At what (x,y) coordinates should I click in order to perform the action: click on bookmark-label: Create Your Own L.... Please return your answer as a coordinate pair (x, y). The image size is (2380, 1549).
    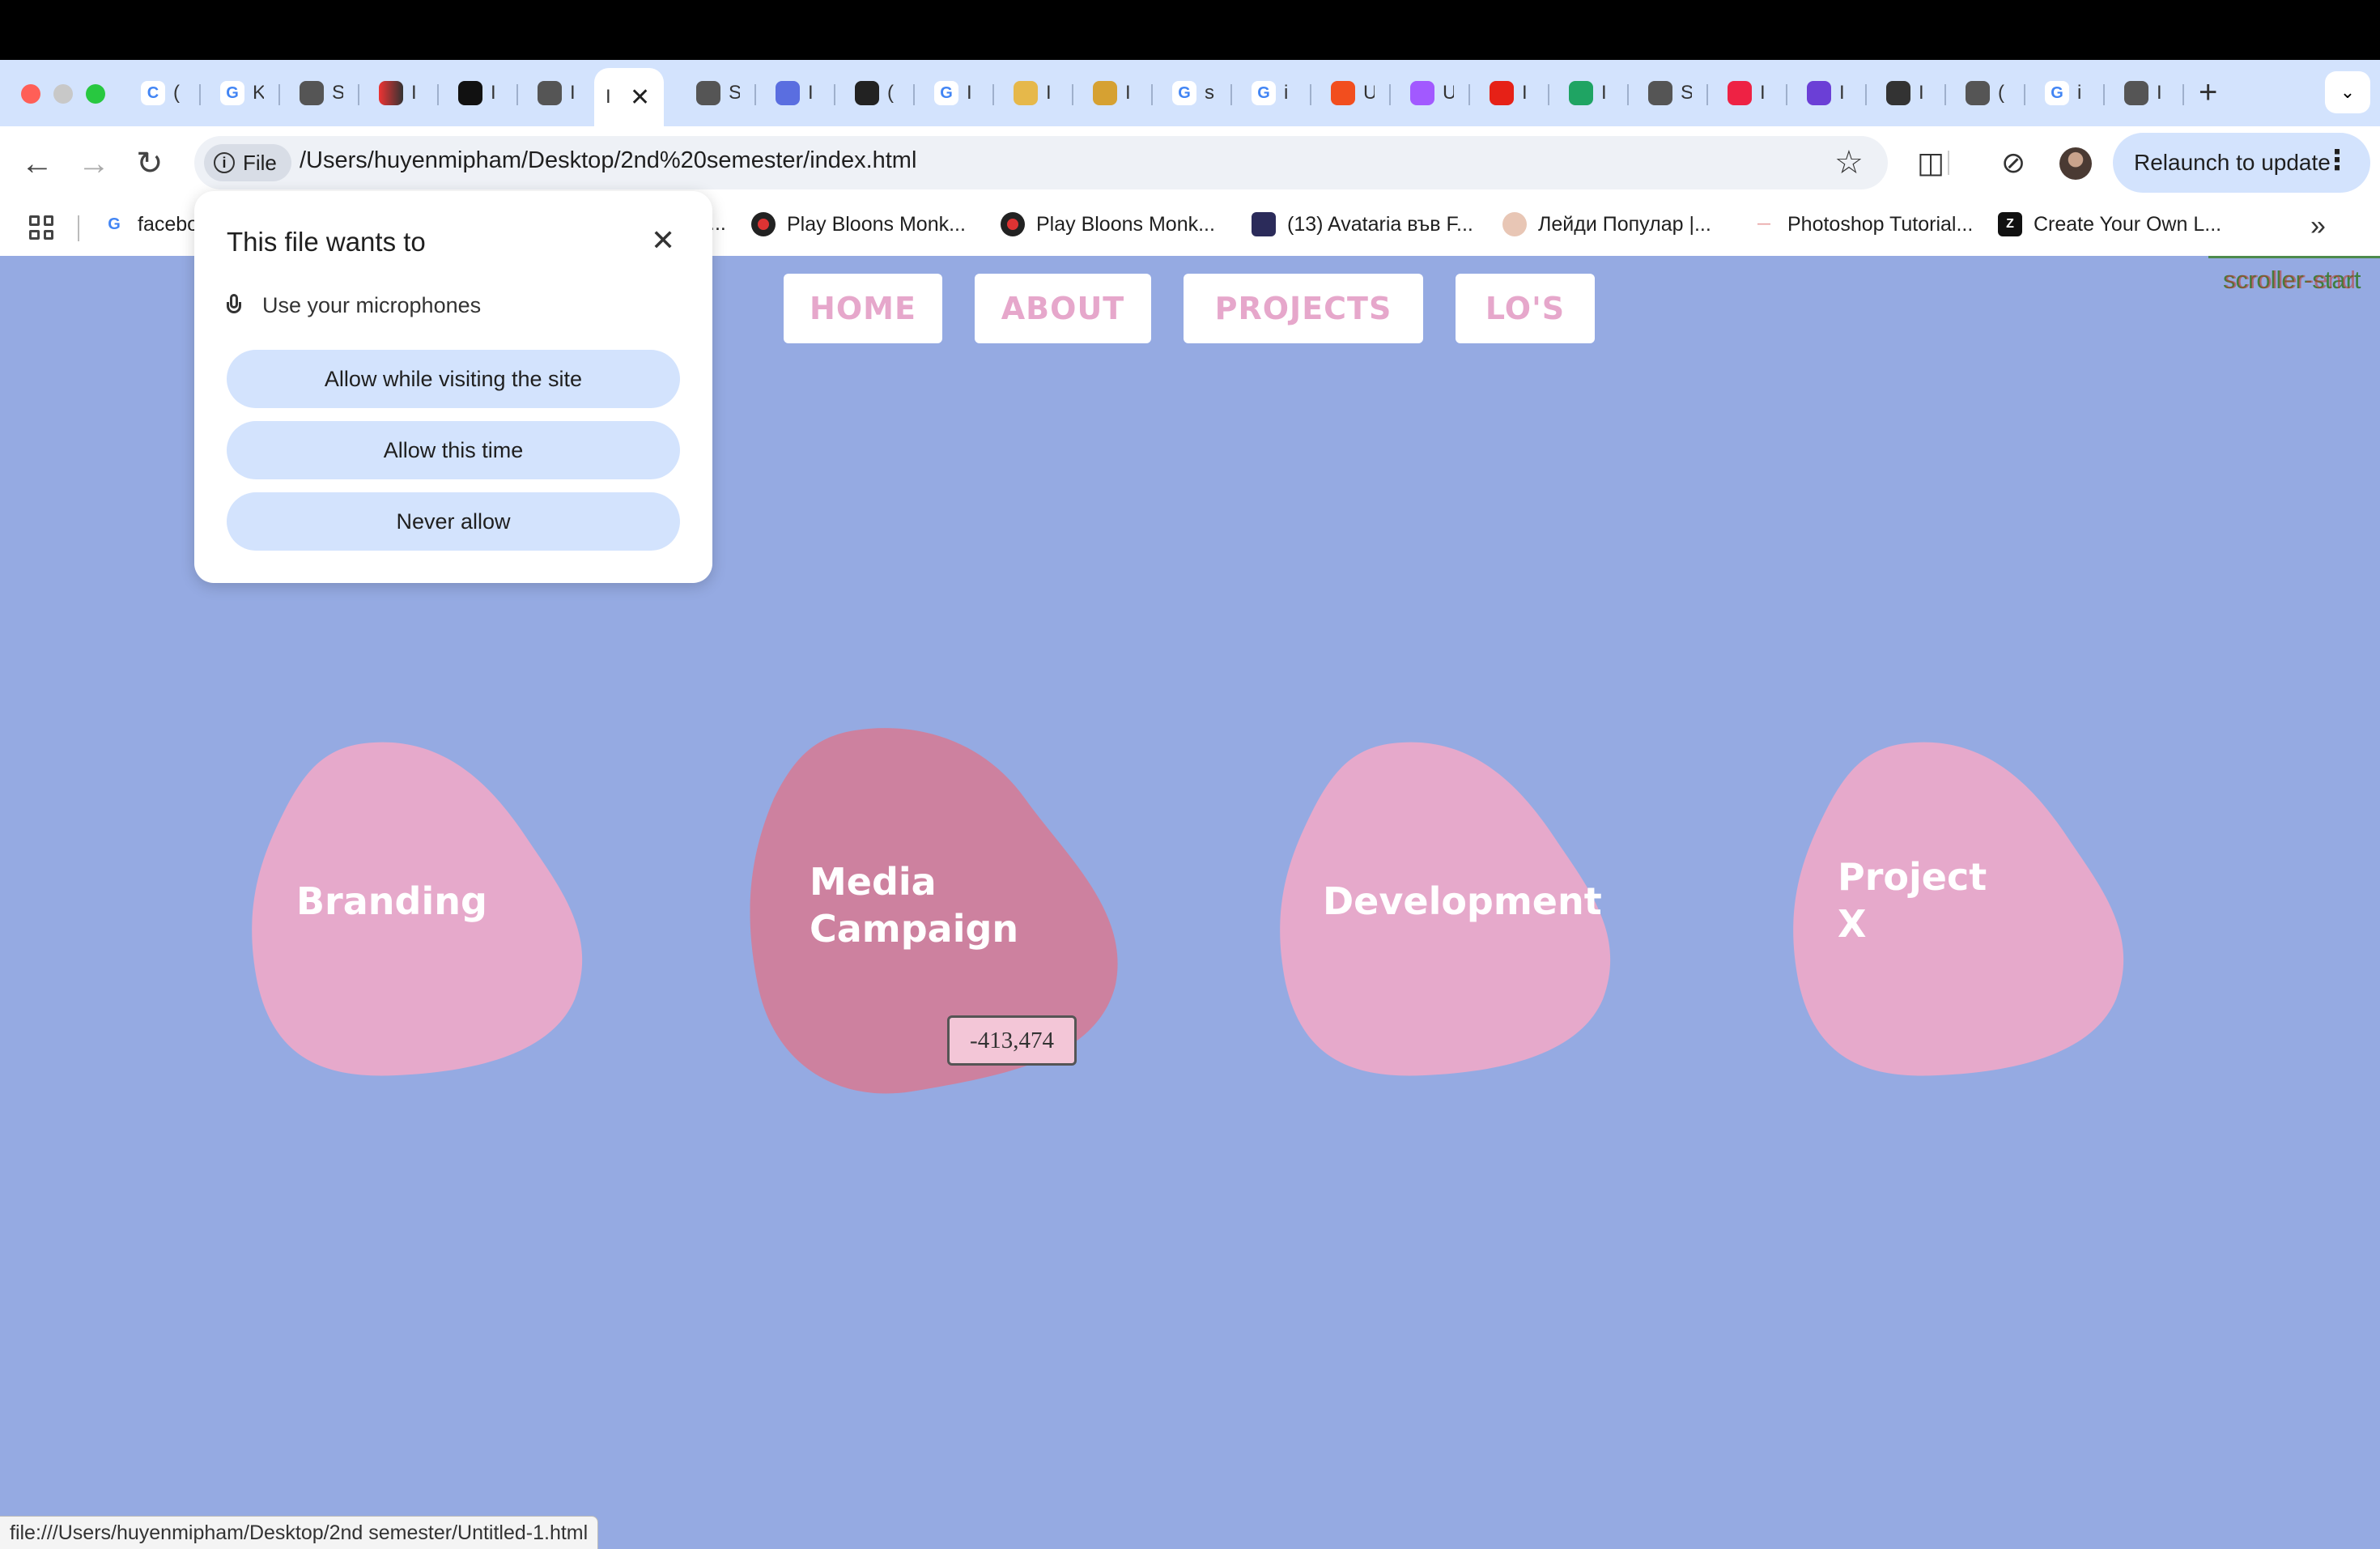
    Looking at the image, I should click on (2128, 224).